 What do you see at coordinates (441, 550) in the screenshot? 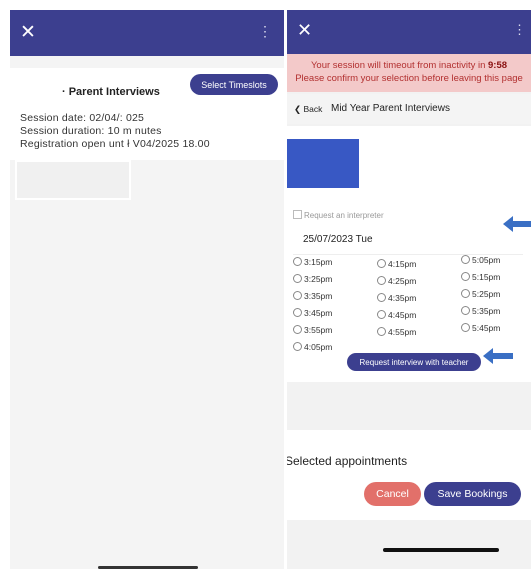
I see `home-indicator` at bounding box center [441, 550].